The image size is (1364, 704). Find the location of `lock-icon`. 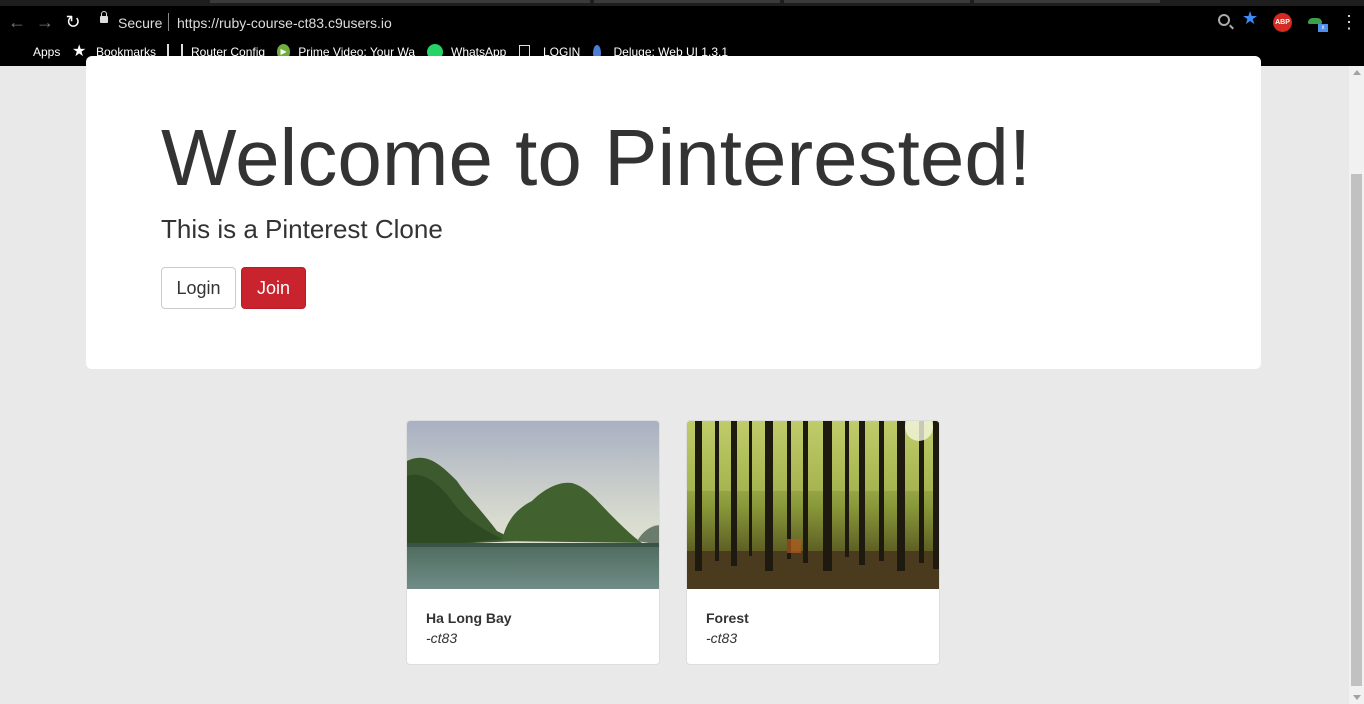

lock-icon is located at coordinates (104, 17).